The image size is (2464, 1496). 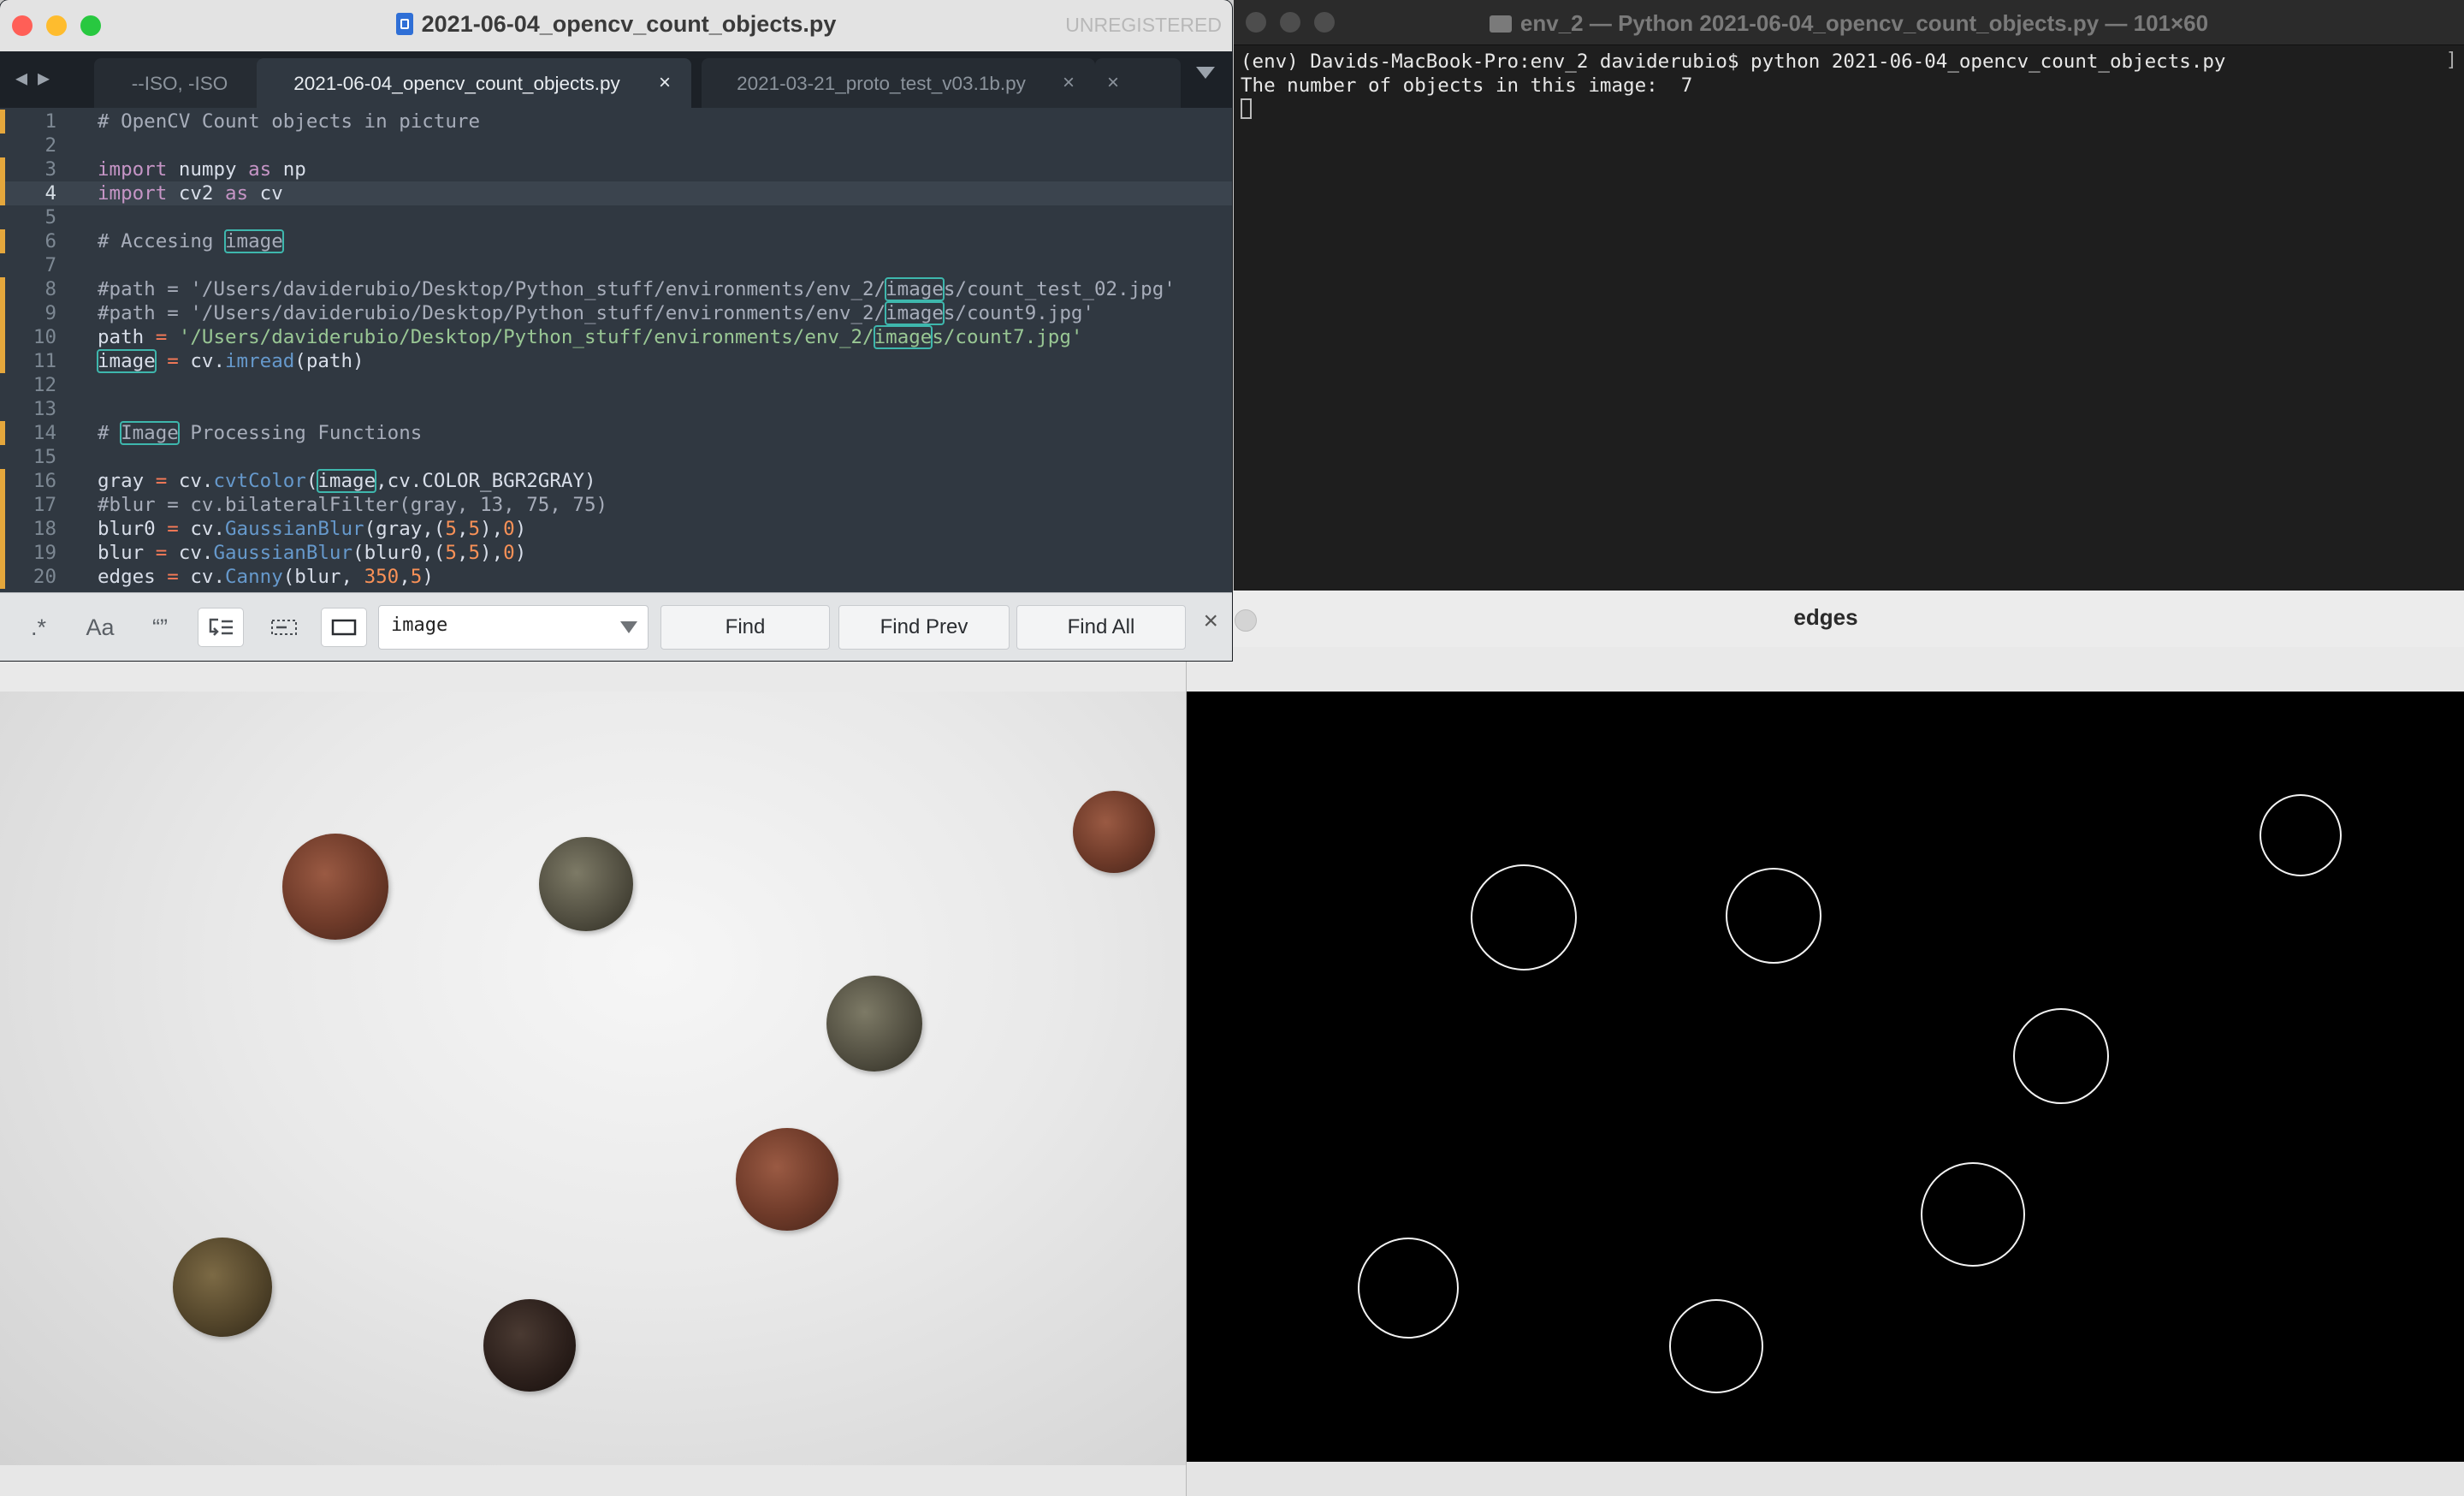 What do you see at coordinates (44, 361) in the screenshot?
I see `line-number: 11` at bounding box center [44, 361].